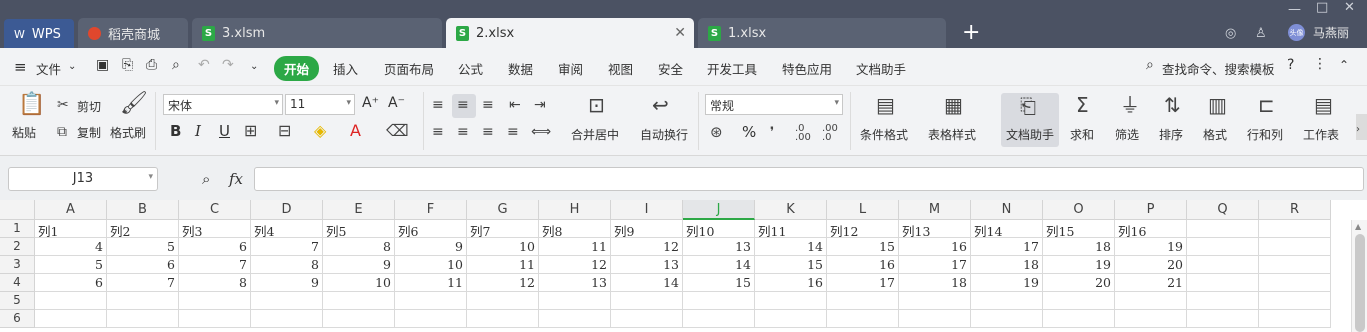 This screenshot has width=1367, height=332. I want to click on scroll-thumb, so click(1360, 283).